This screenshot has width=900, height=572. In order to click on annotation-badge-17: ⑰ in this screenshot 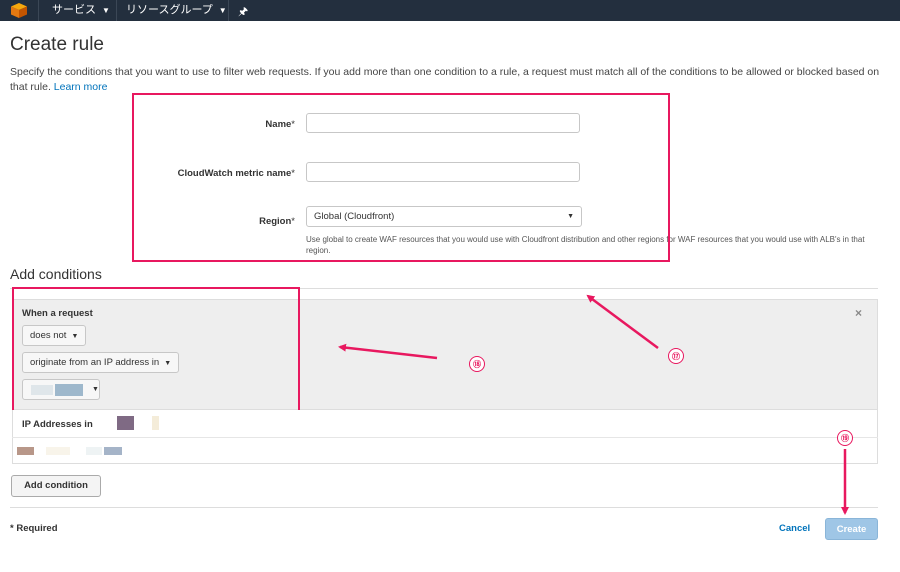, I will do `click(676, 356)`.